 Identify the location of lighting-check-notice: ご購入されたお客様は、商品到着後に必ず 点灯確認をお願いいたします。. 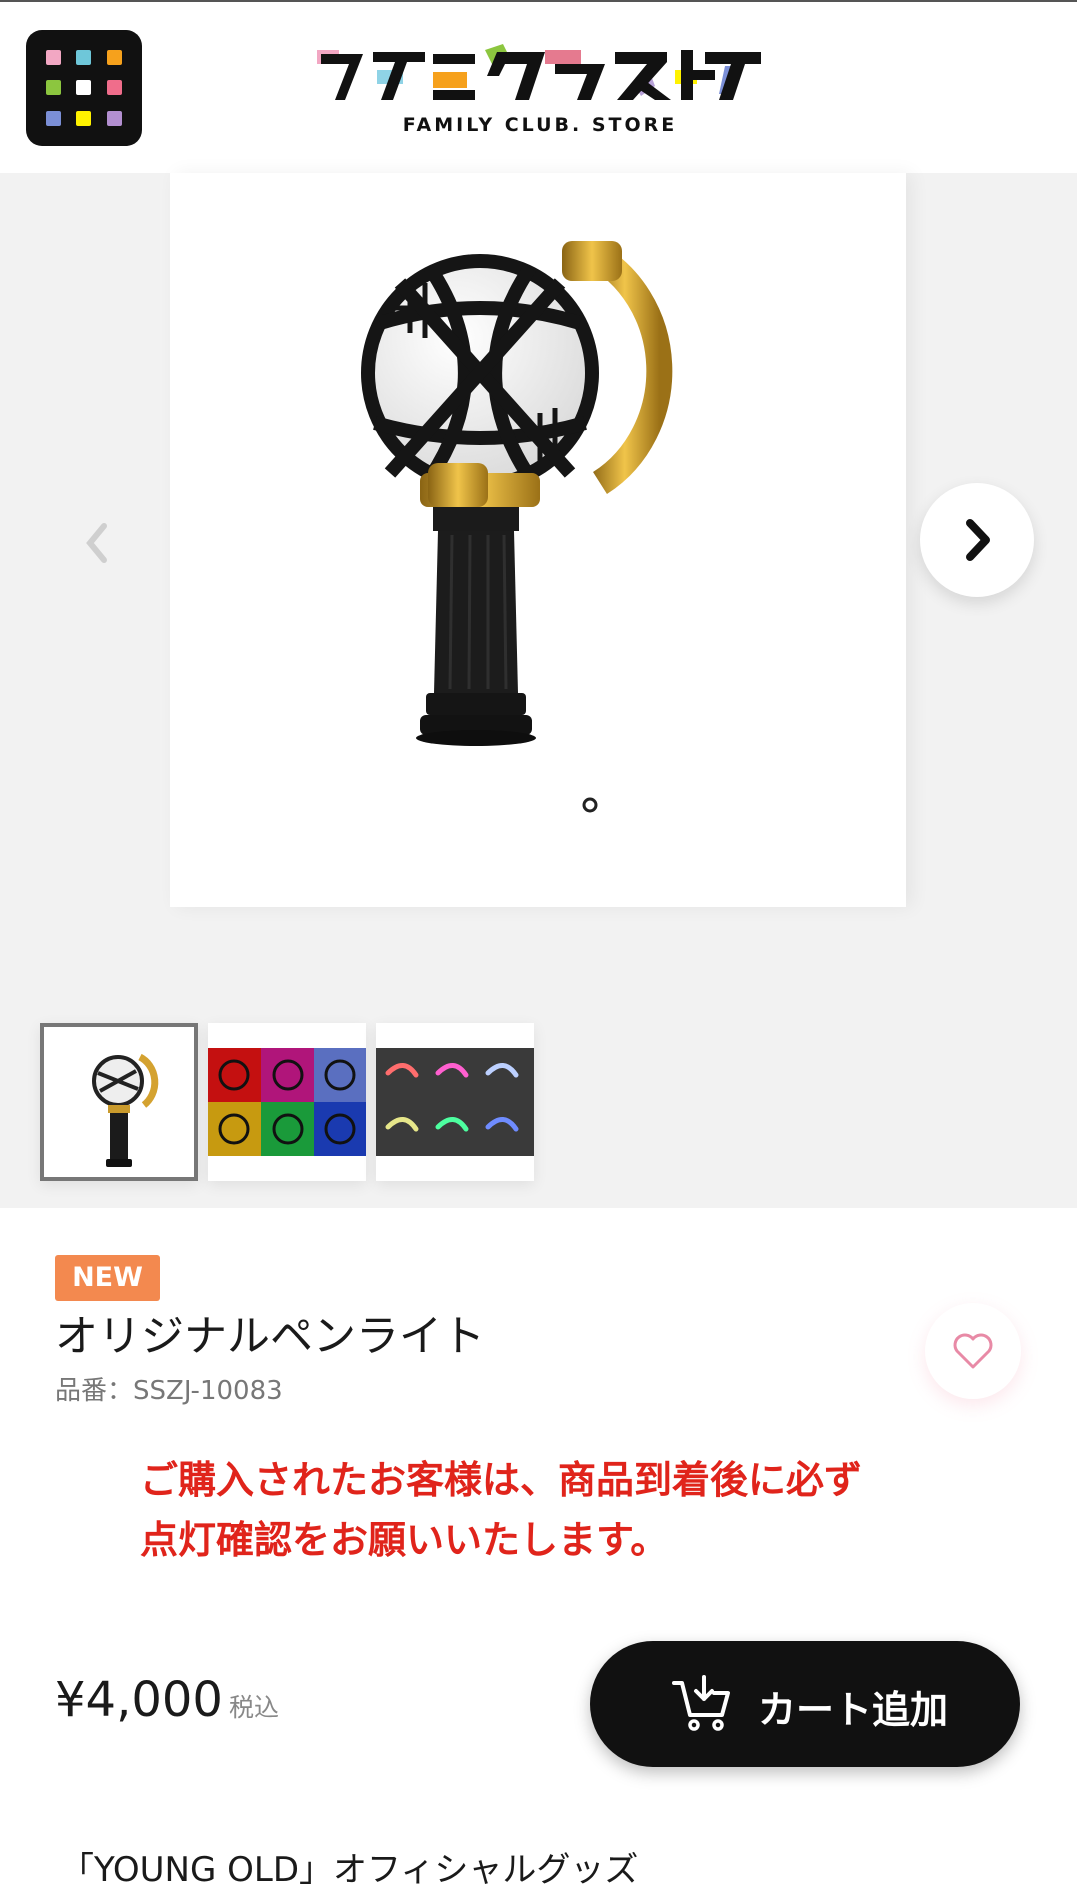
(550, 1510).